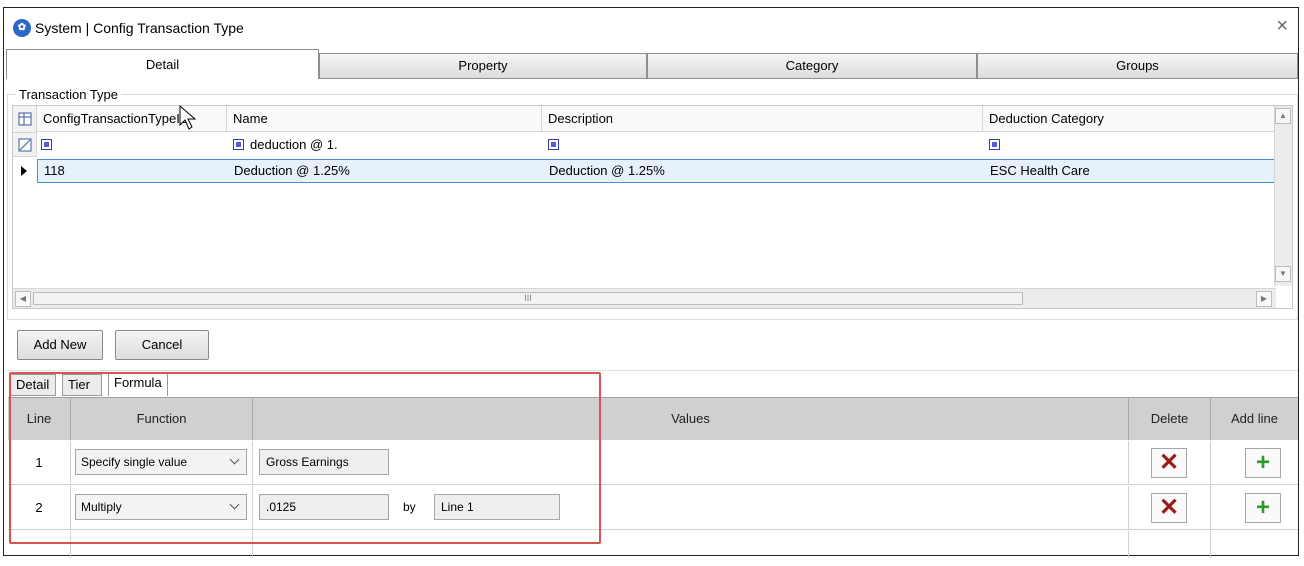 The height and width of the screenshot is (566, 1304). Describe the element at coordinates (604, 171) in the screenshot. I see `cell-description: Deduction @ 1.25%` at that location.